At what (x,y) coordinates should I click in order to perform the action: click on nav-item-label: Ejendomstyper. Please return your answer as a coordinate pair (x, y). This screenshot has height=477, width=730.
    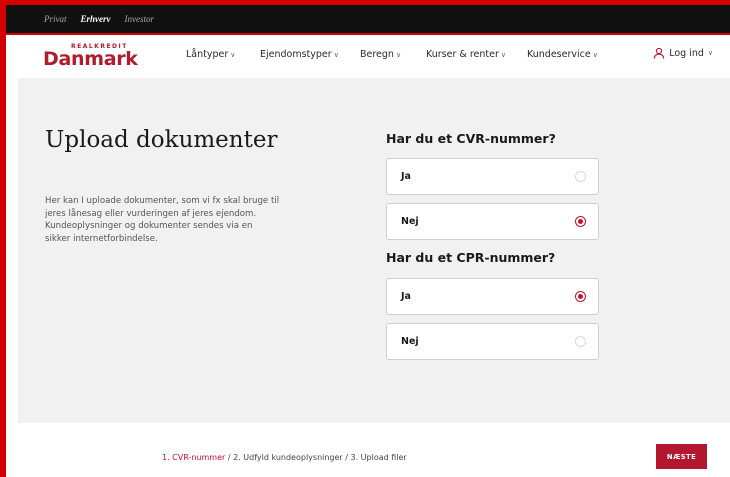
    Looking at the image, I should click on (296, 54).